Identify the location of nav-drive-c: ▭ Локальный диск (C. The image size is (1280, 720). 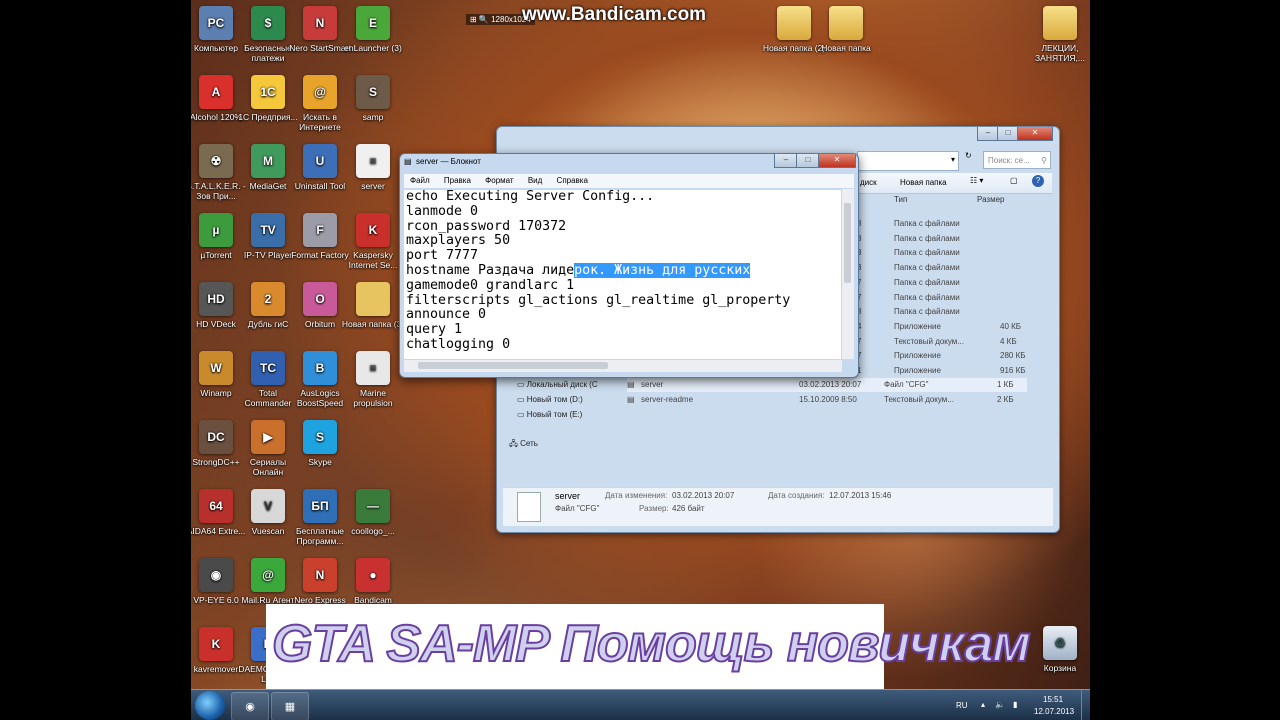
(557, 385).